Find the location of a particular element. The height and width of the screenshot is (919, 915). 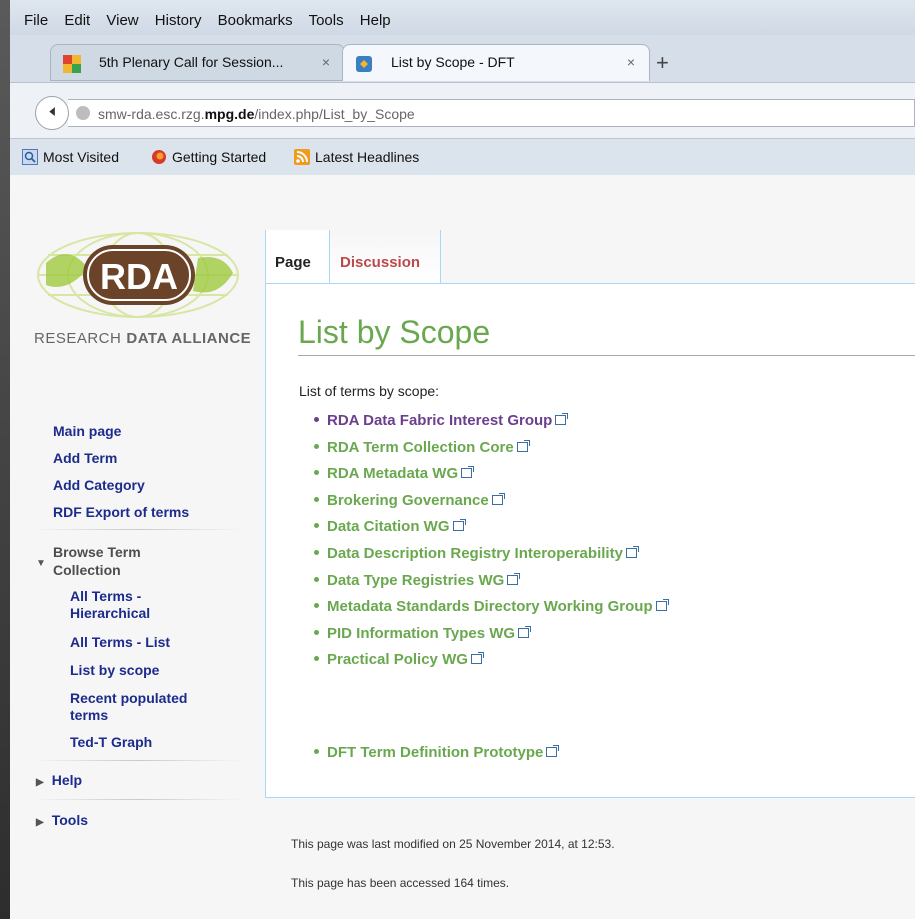

sidebar-item-rdf-export: RDF Export of terms is located at coordinates (121, 517).